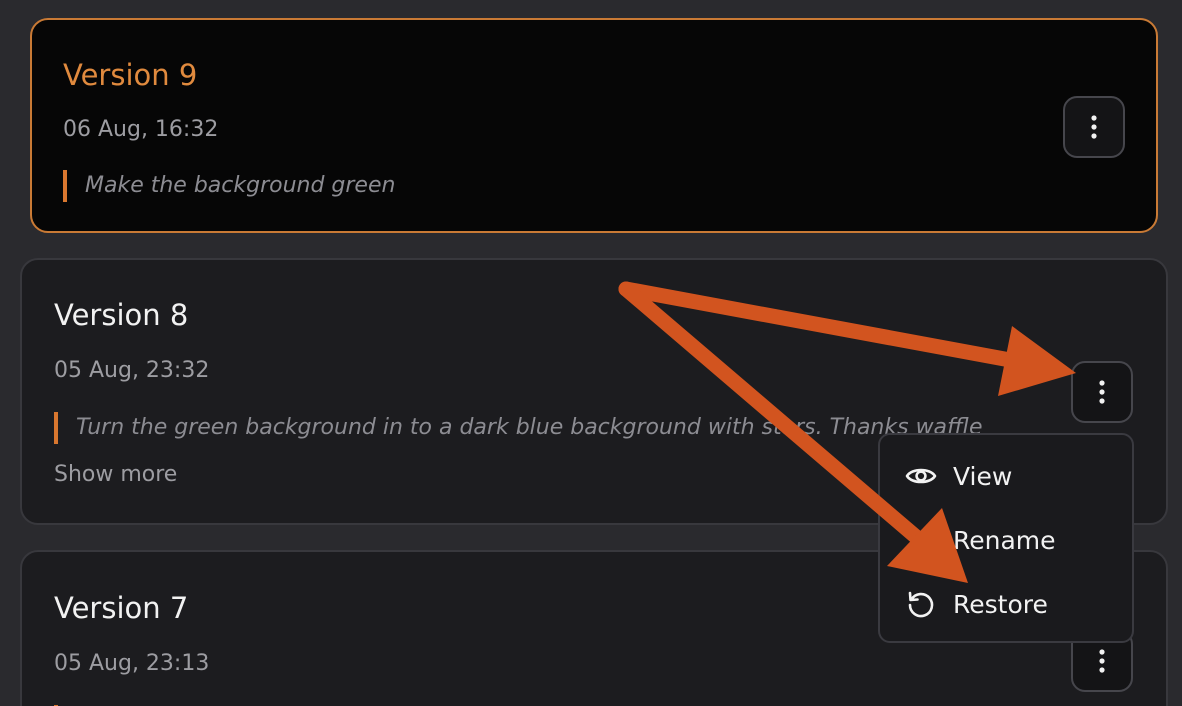 The image size is (1182, 706). What do you see at coordinates (921, 476) in the screenshot?
I see `eye-icon` at bounding box center [921, 476].